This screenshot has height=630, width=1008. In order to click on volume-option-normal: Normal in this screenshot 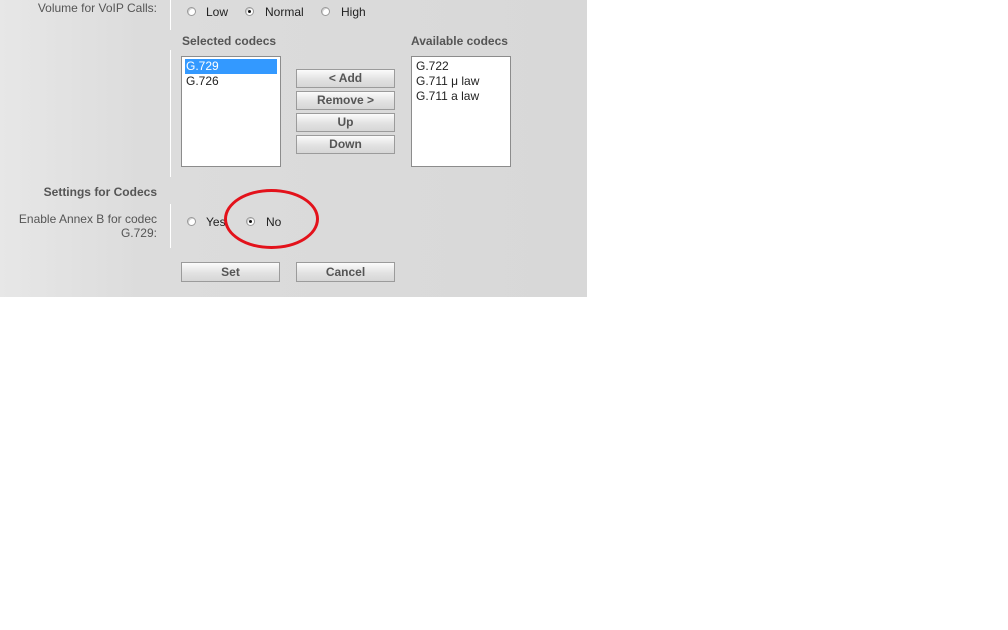, I will do `click(284, 12)`.